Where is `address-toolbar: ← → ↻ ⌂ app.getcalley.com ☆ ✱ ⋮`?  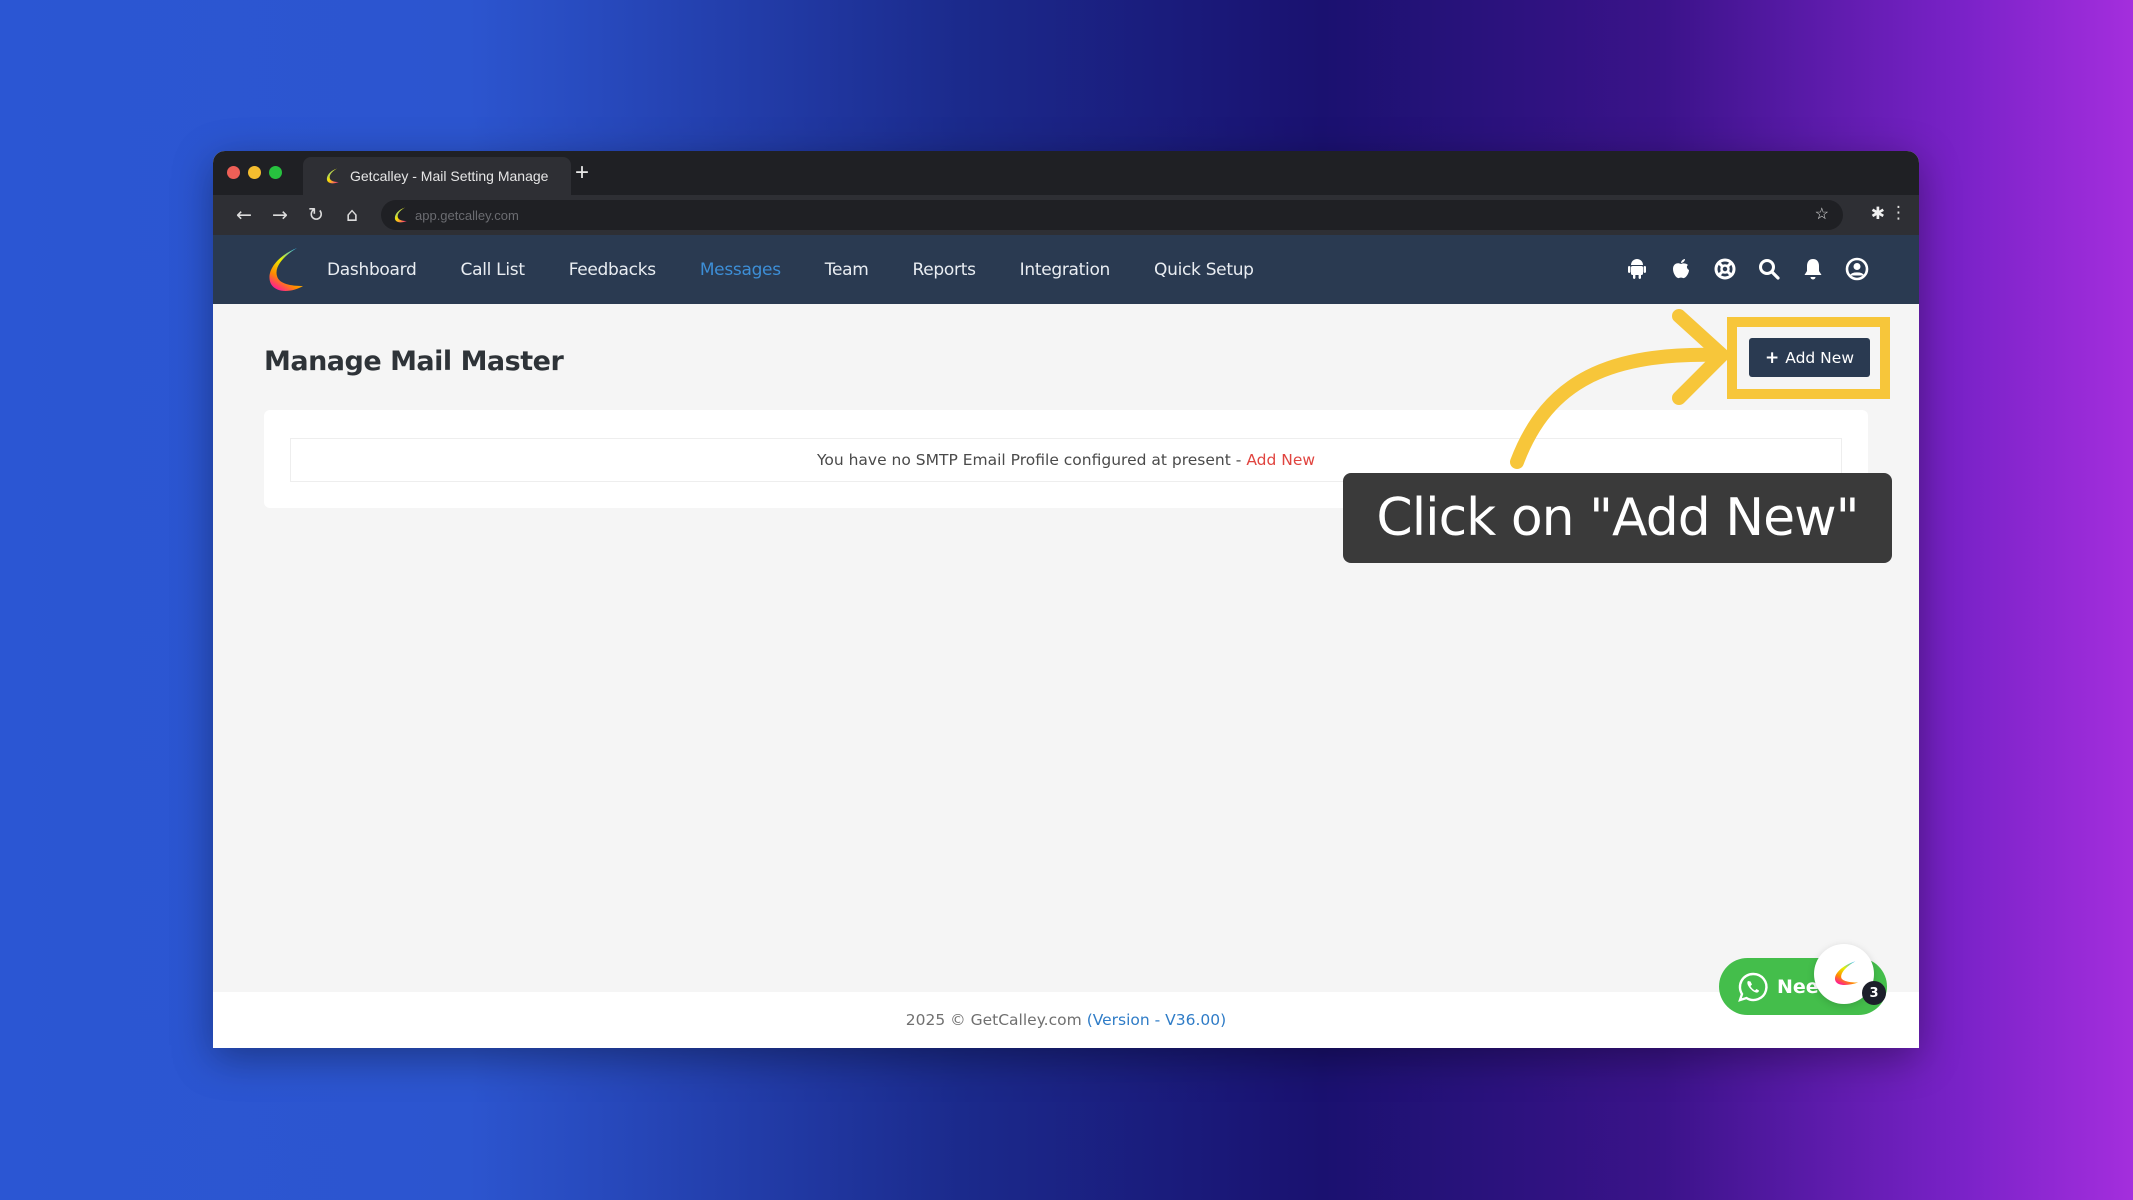
address-toolbar: ← → ↻ ⌂ app.getcalley.com ☆ ✱ ⋮ is located at coordinates (1066, 215).